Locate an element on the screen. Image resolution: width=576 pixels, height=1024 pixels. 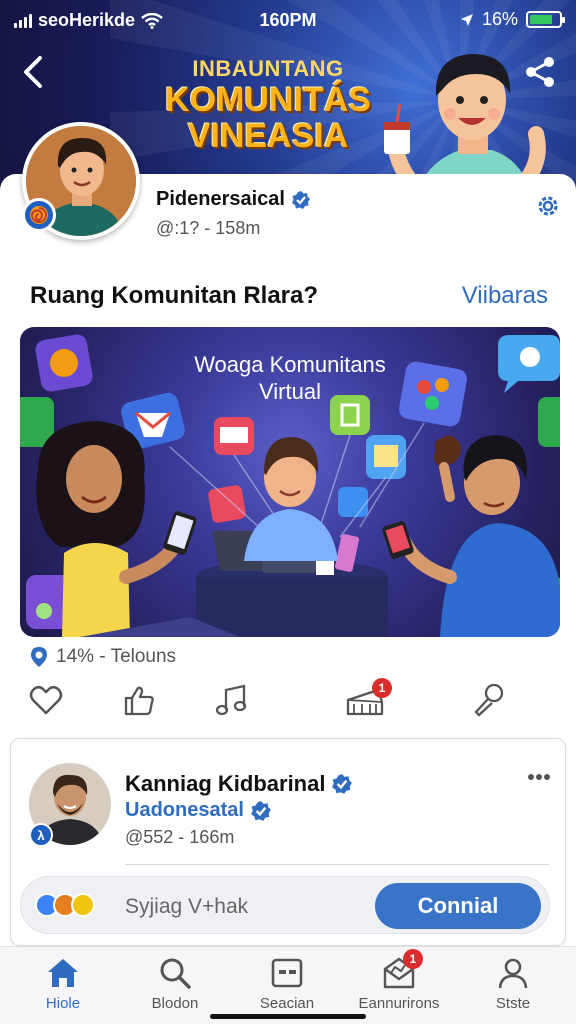
mic-button is located at coordinates (490, 702).